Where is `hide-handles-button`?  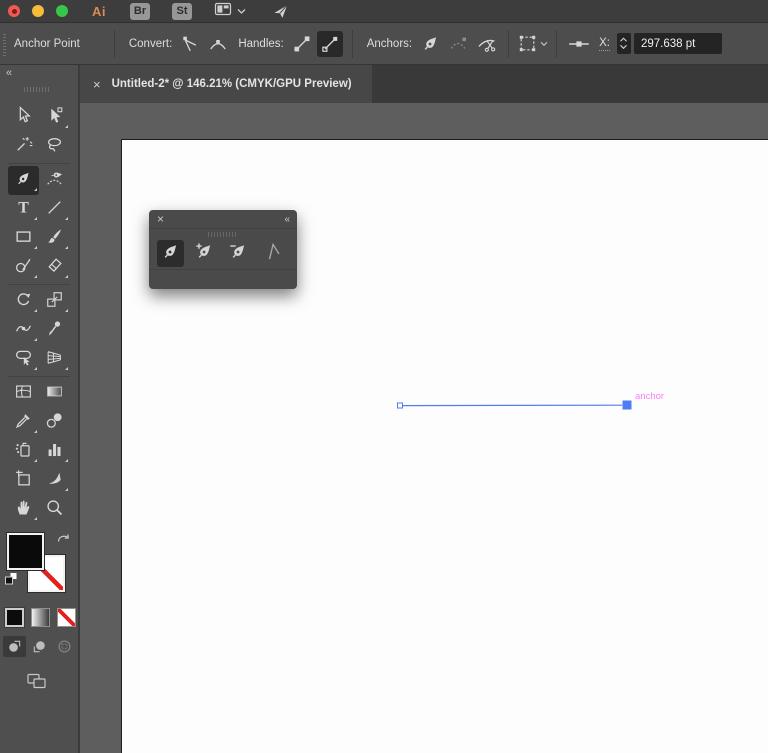 hide-handles-button is located at coordinates (329, 43).